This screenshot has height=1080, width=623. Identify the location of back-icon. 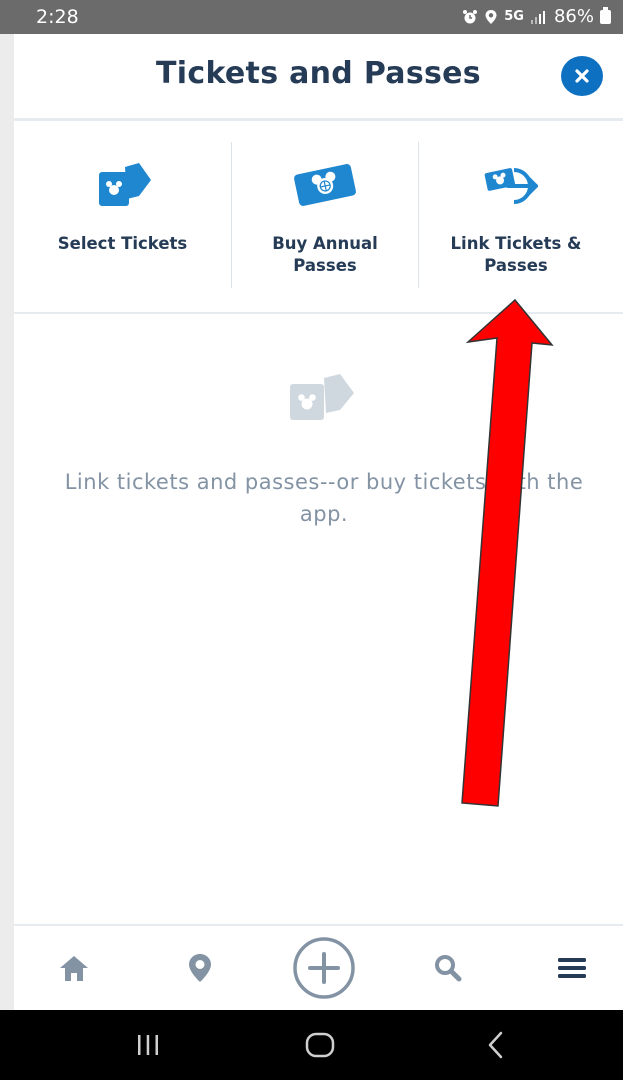
(495, 1045).